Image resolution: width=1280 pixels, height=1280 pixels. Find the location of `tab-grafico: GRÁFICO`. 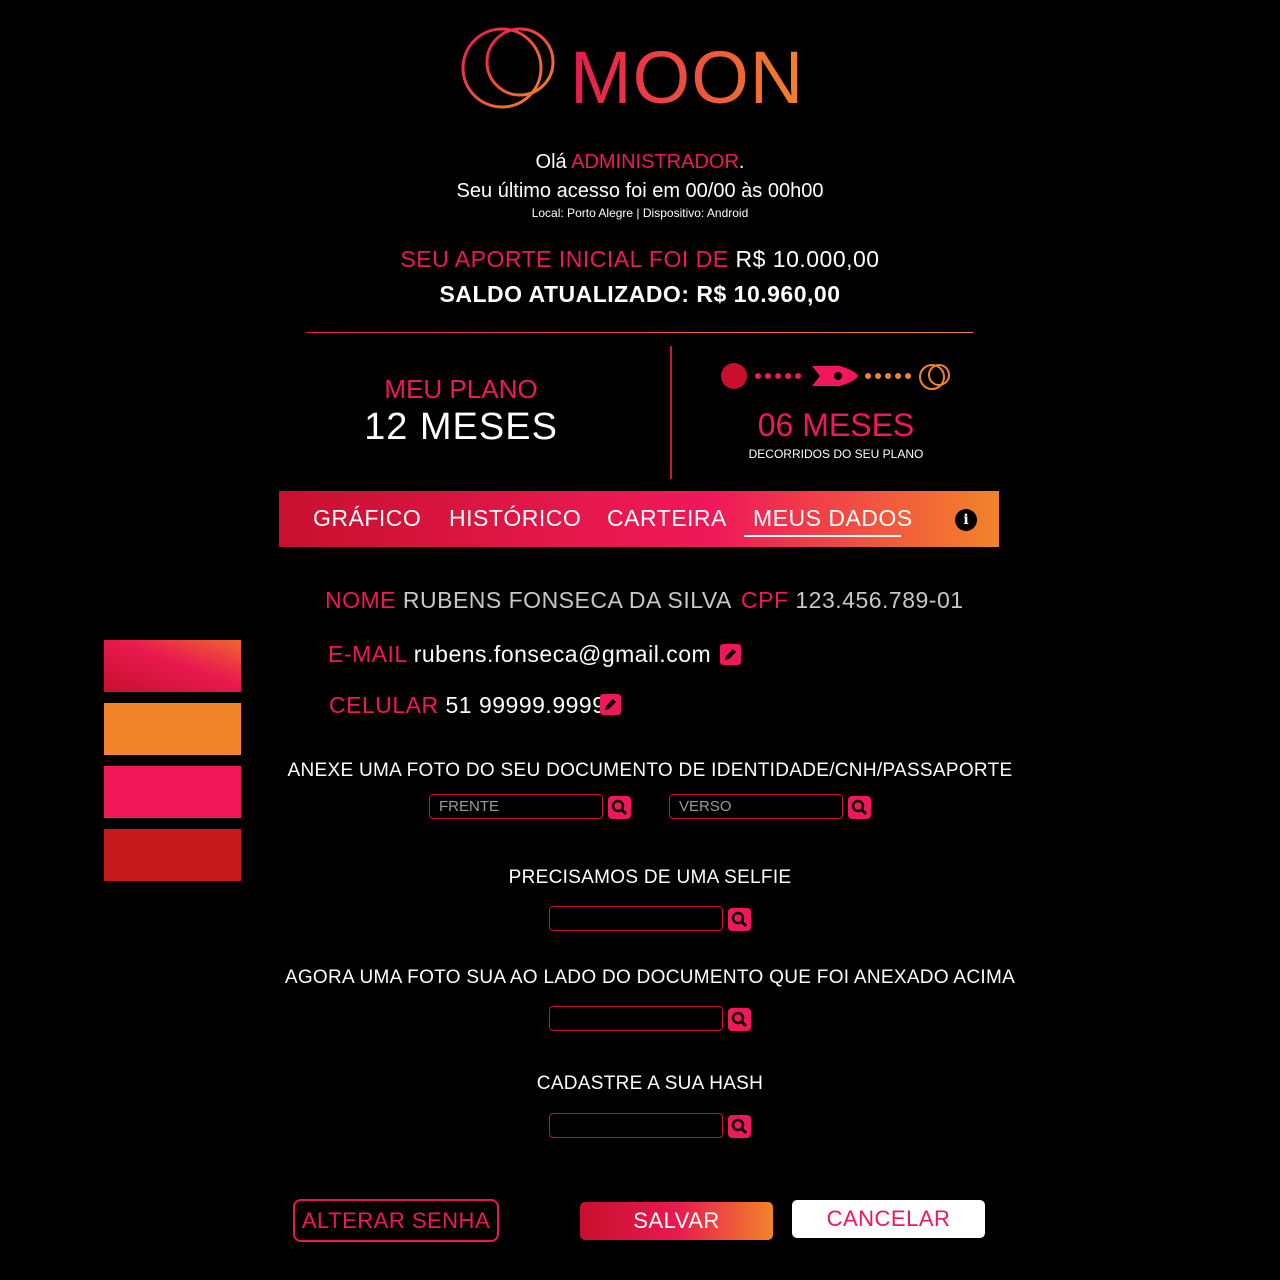

tab-grafico: GRÁFICO is located at coordinates (367, 518).